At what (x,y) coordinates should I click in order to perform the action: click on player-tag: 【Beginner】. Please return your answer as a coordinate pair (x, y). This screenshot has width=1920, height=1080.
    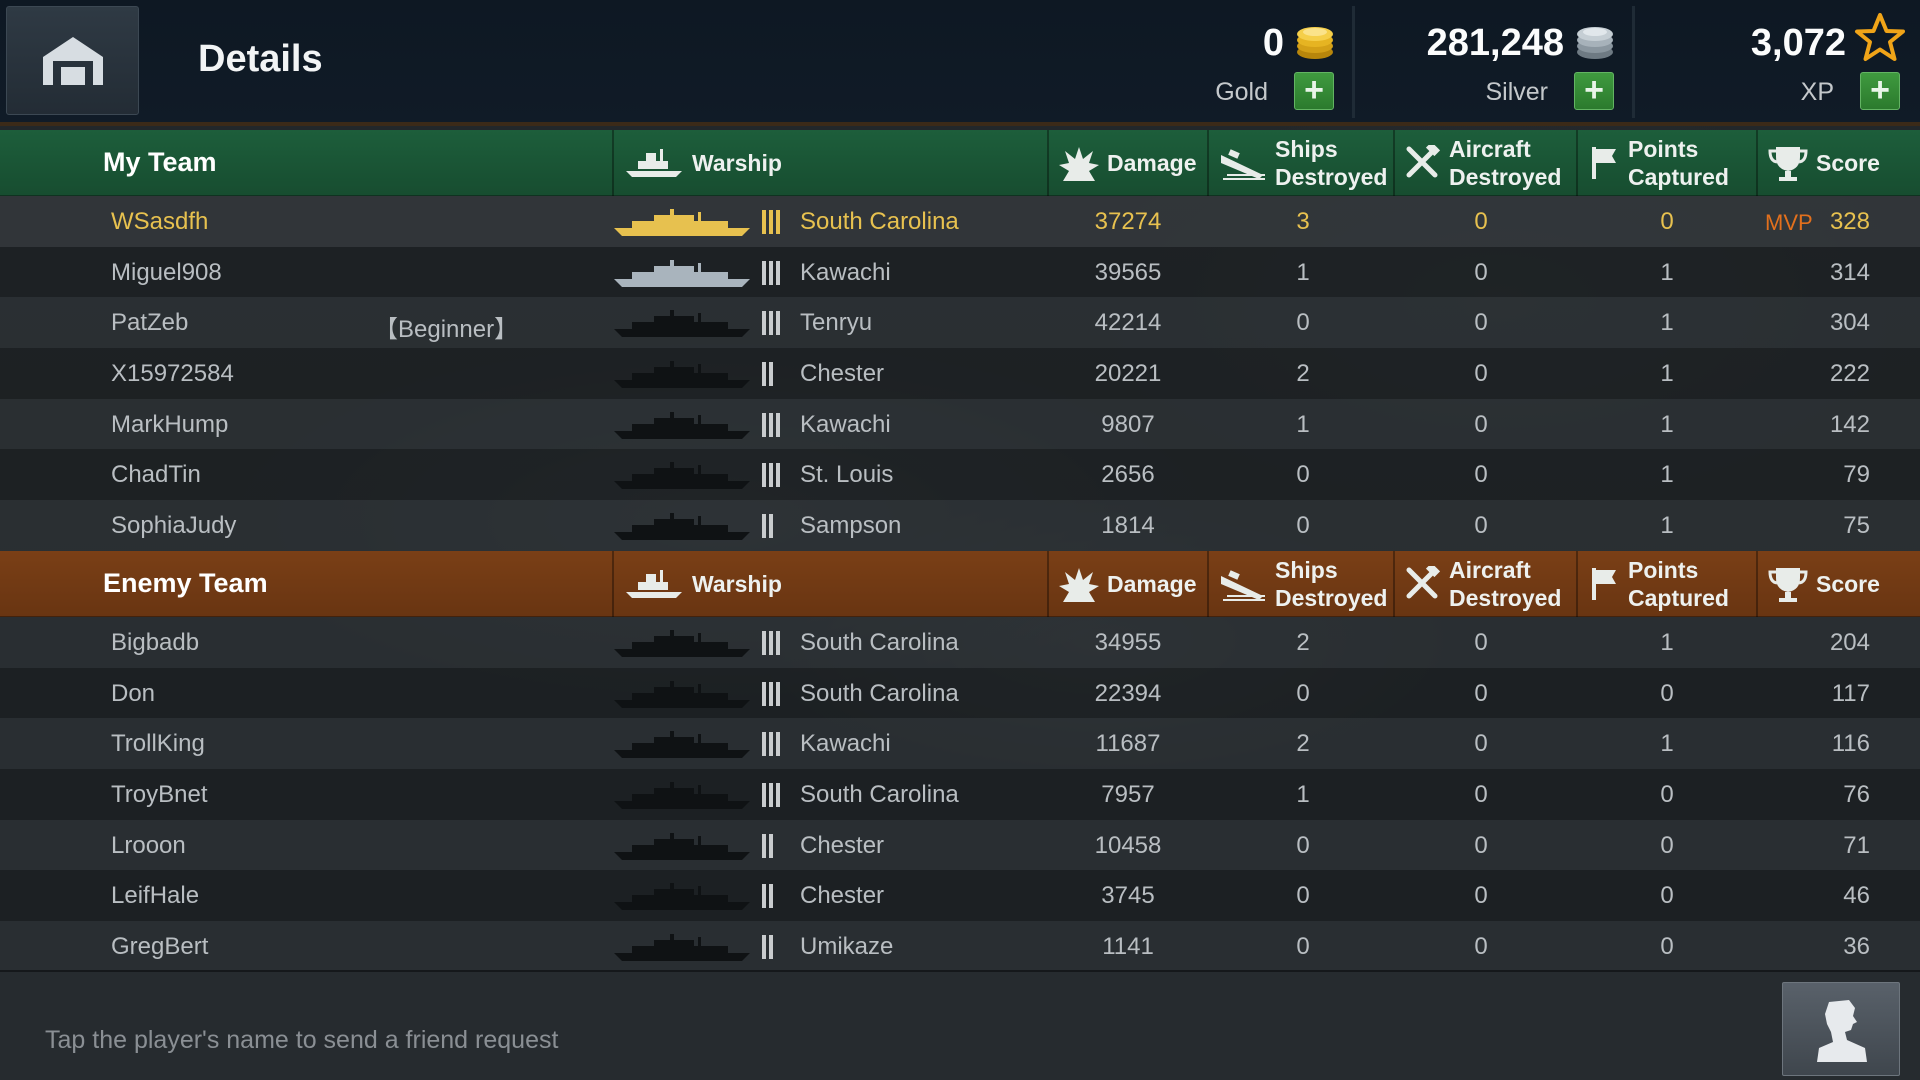
    Looking at the image, I should click on (446, 330).